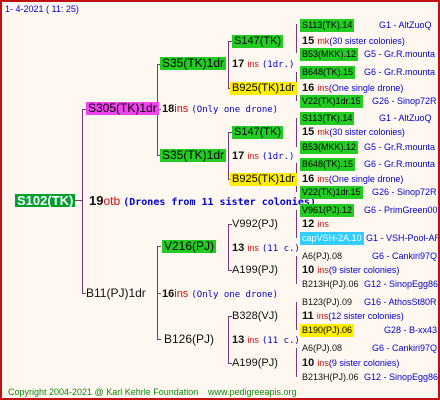 This screenshot has height=400, width=440. Describe the element at coordinates (323, 41) in the screenshot. I see `gen4-unit: mk` at that location.